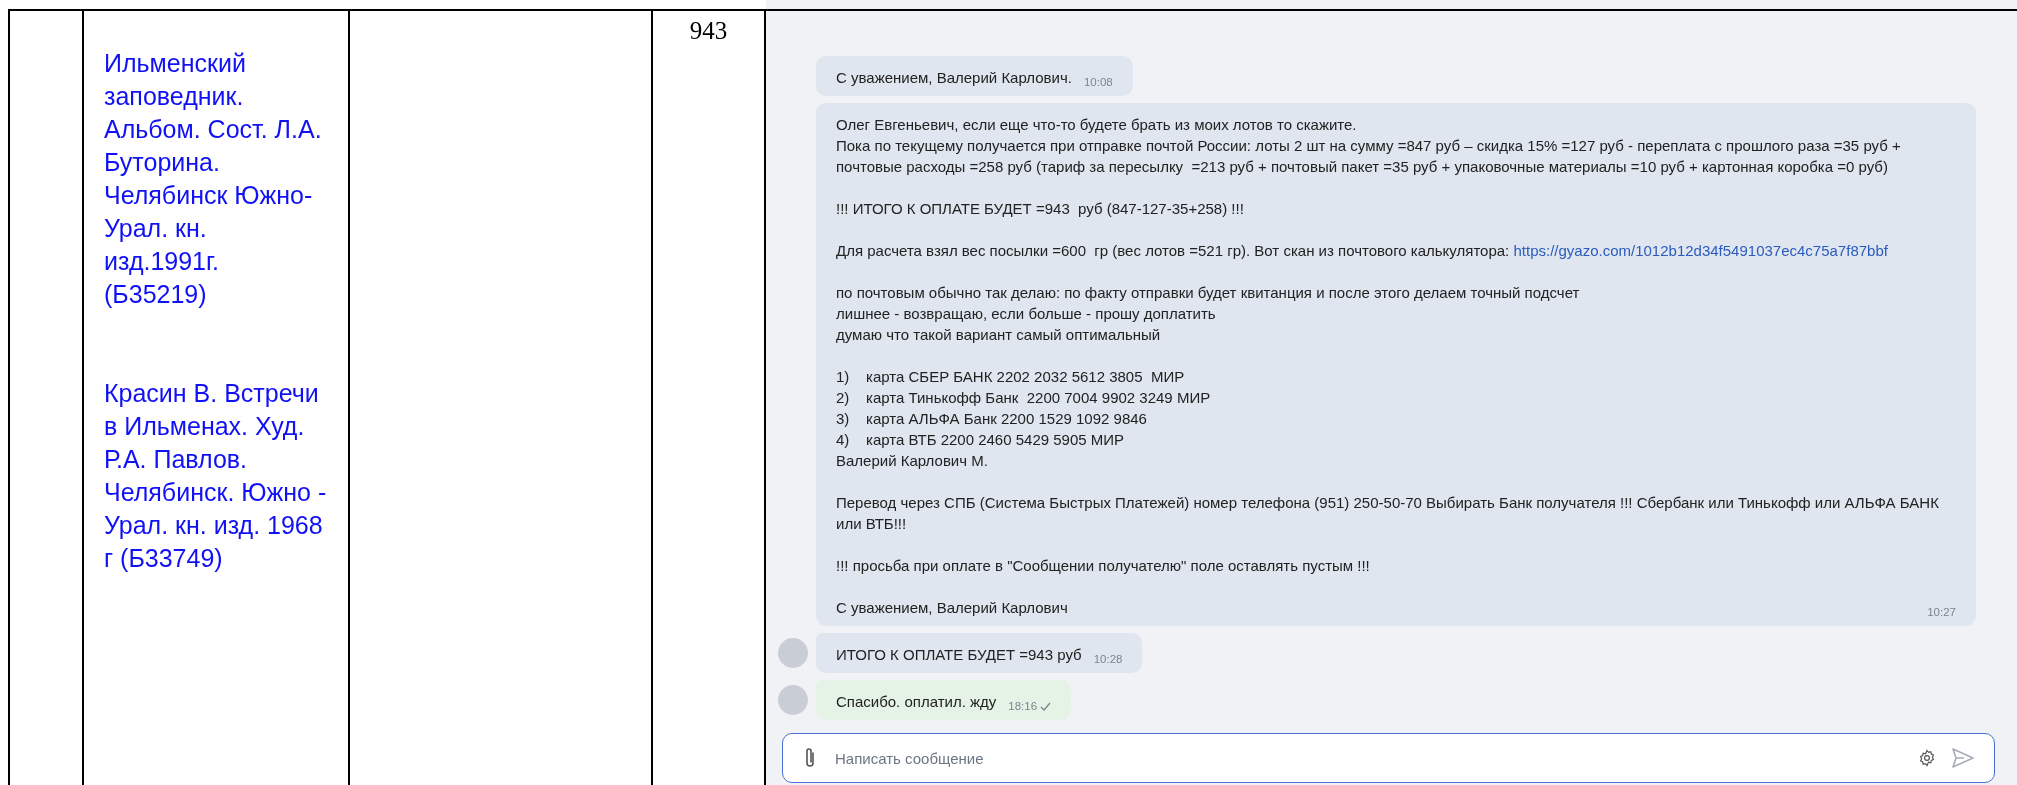 This screenshot has width=2017, height=785. Describe the element at coordinates (1097, 125) in the screenshot. I see `message-line: Олег Евгеньевич, если еще что-то будете брать из моих лотов то скажите.` at that location.